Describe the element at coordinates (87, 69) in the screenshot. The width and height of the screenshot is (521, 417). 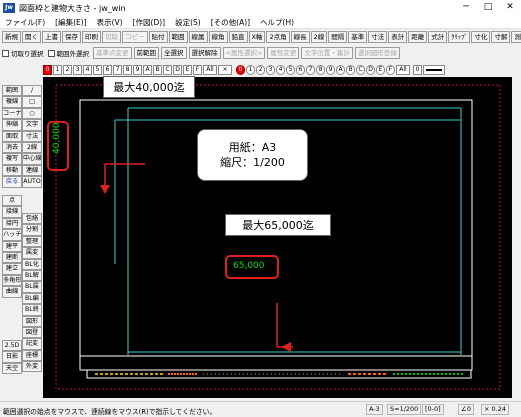
I see `layer-group-button: 4` at that location.